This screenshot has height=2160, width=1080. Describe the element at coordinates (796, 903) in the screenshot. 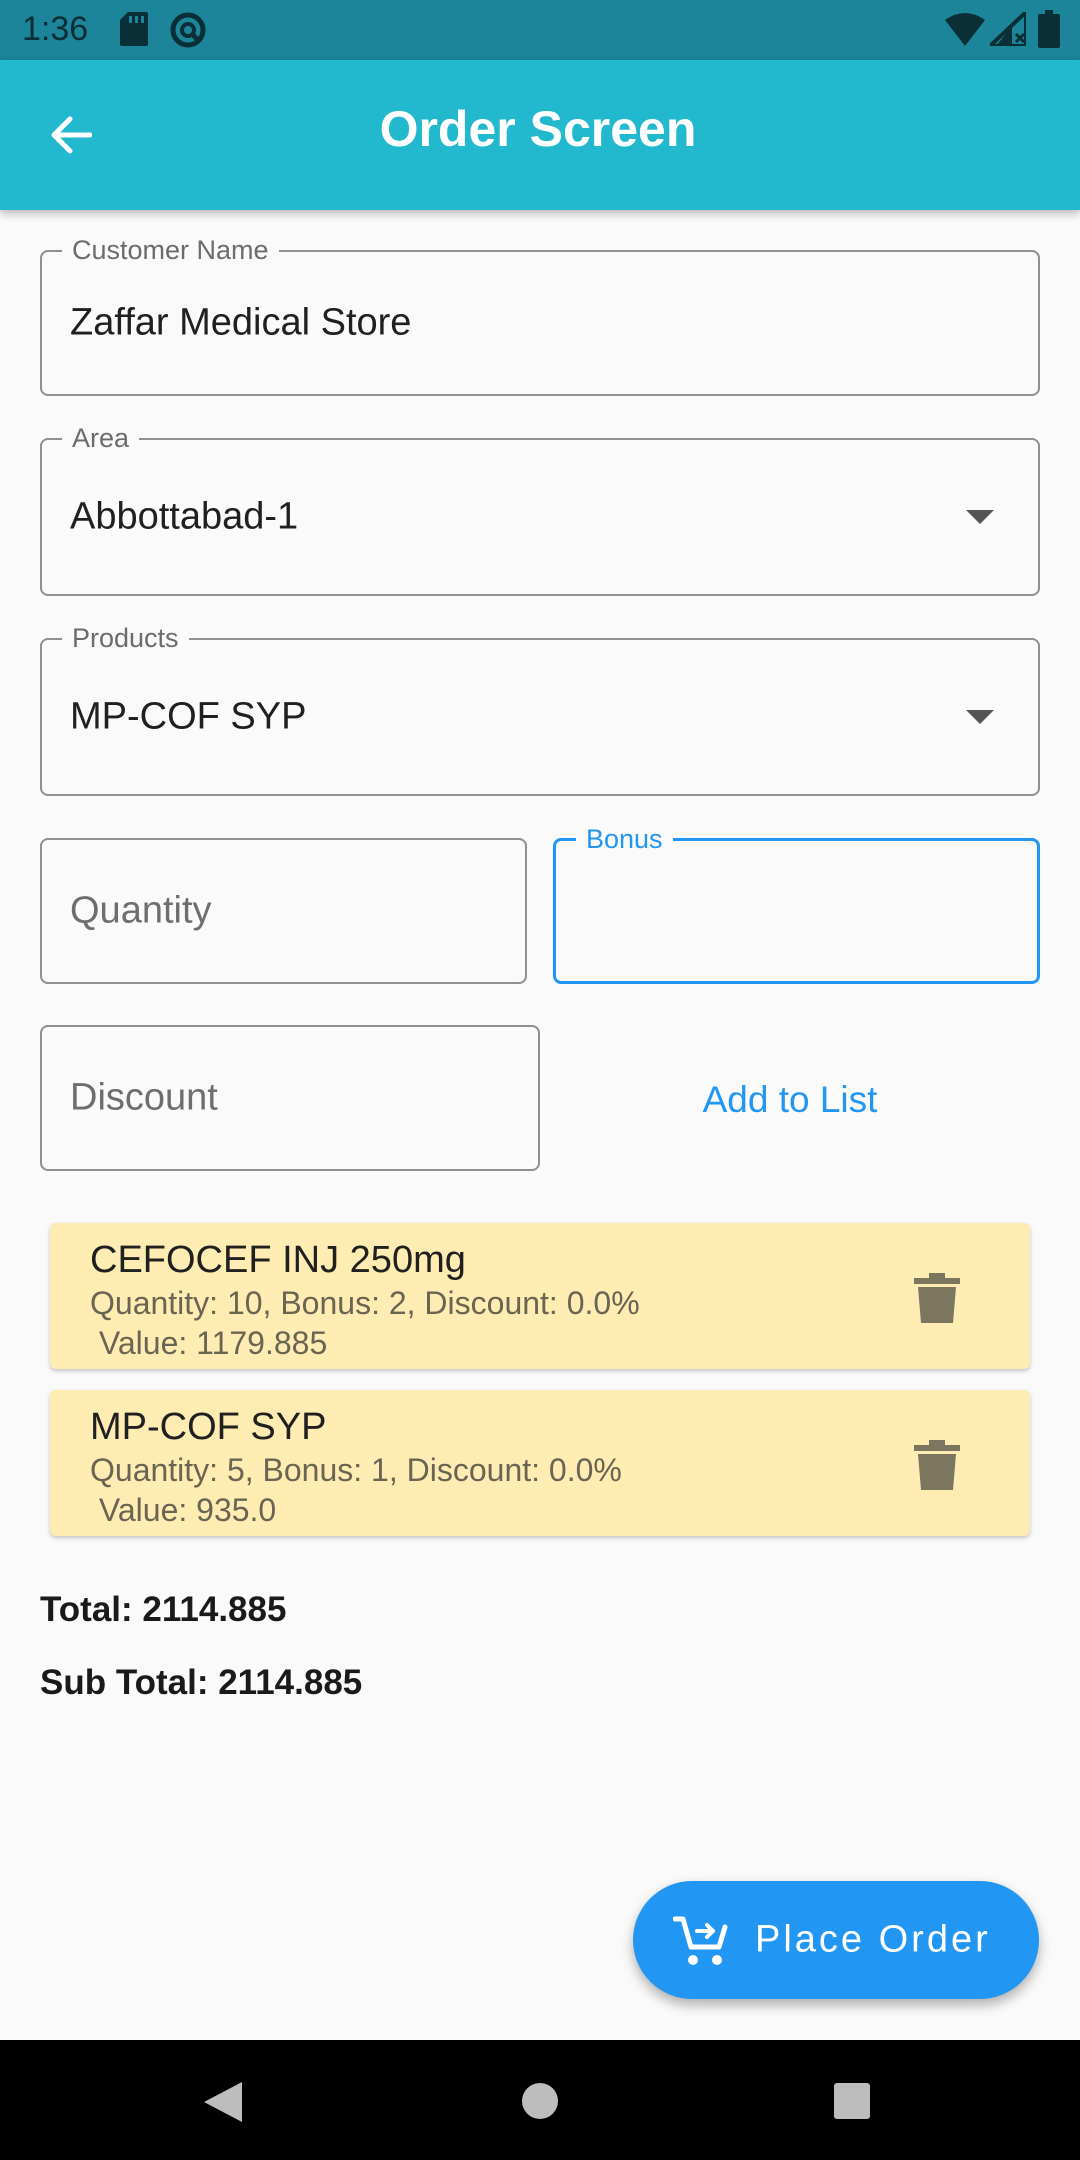

I see `bonus-field: Bonus` at that location.